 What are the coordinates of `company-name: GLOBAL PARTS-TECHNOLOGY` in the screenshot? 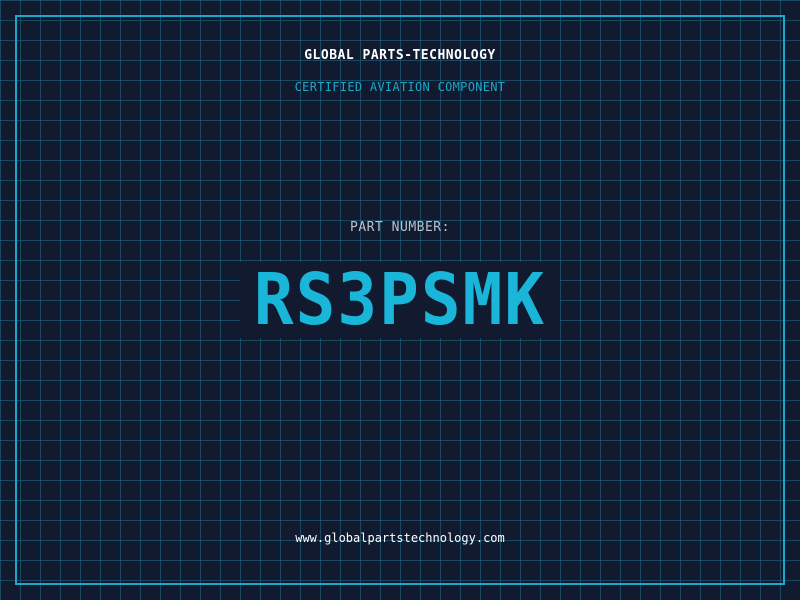 It's located at (400, 55).